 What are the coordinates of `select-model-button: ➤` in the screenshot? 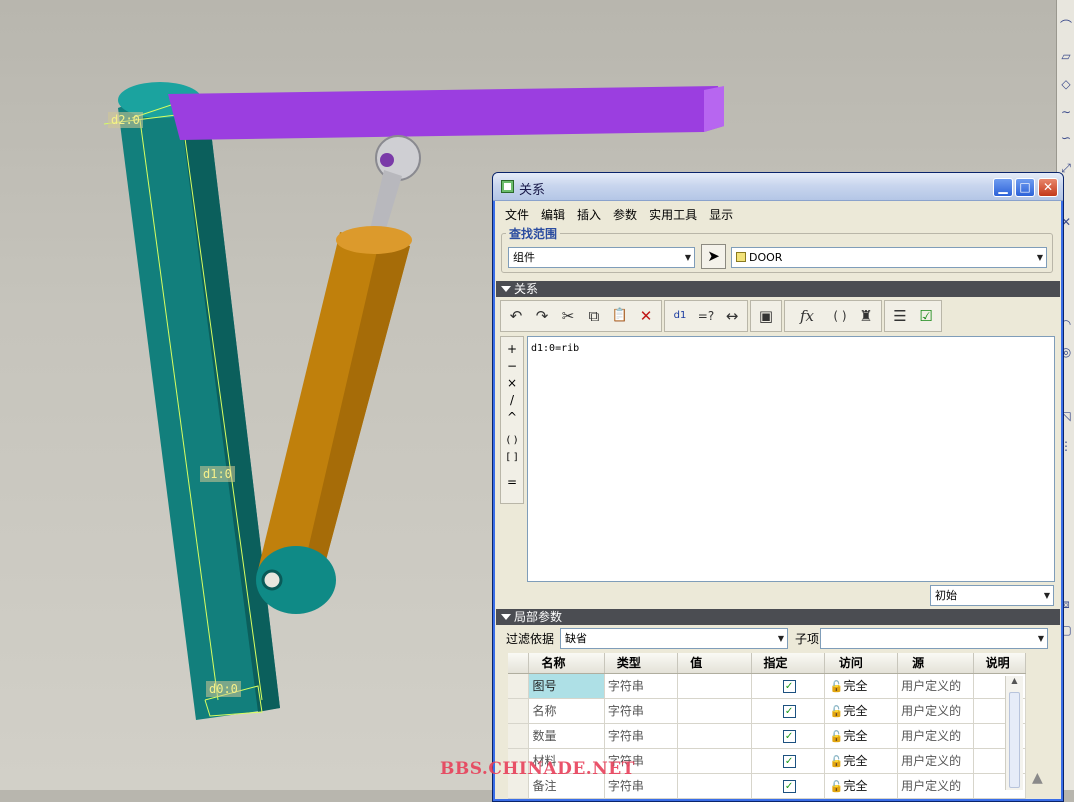 It's located at (713, 256).